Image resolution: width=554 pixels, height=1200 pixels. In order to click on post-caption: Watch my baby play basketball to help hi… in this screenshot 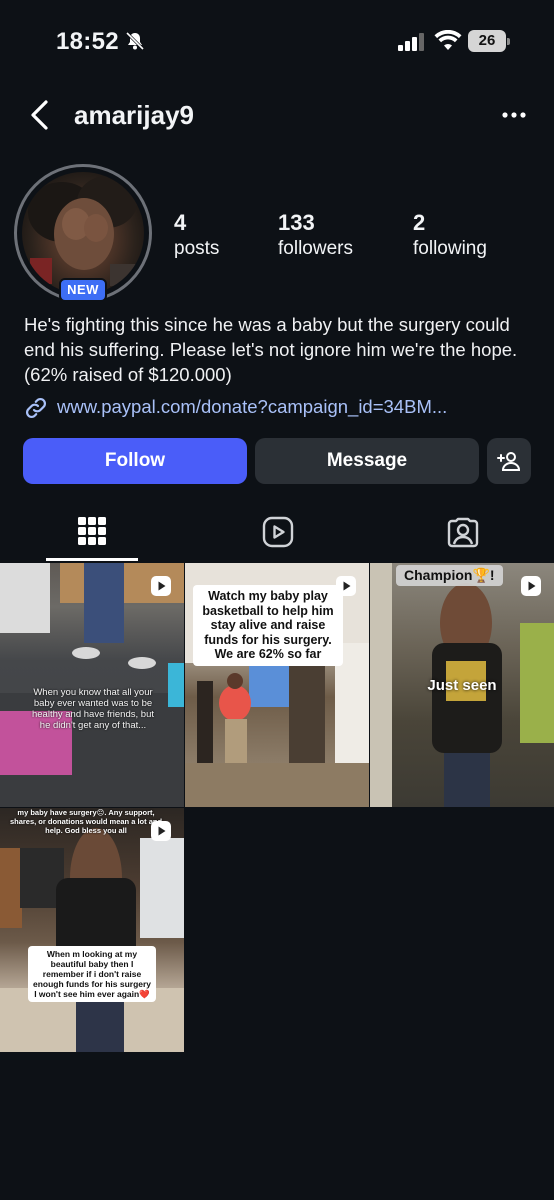, I will do `click(268, 625)`.